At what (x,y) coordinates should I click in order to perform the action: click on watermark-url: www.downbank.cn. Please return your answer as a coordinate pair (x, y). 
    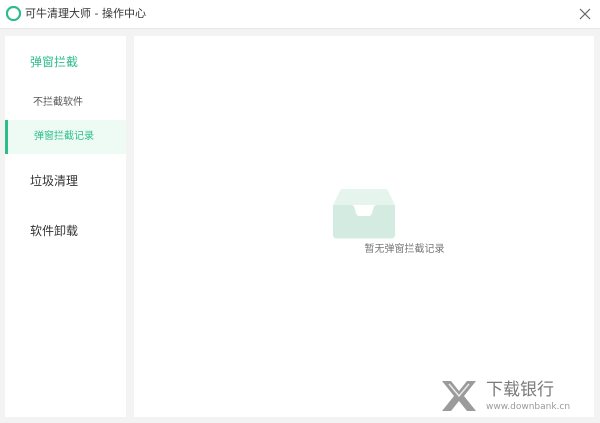
    Looking at the image, I should click on (528, 407).